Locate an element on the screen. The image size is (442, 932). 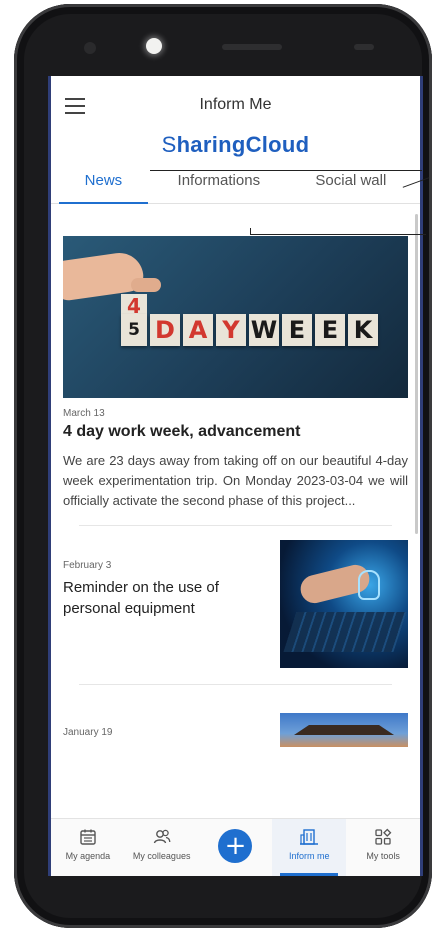
featured-post-image: 4 5 D A Y W E E K is located at coordinates (235, 317).